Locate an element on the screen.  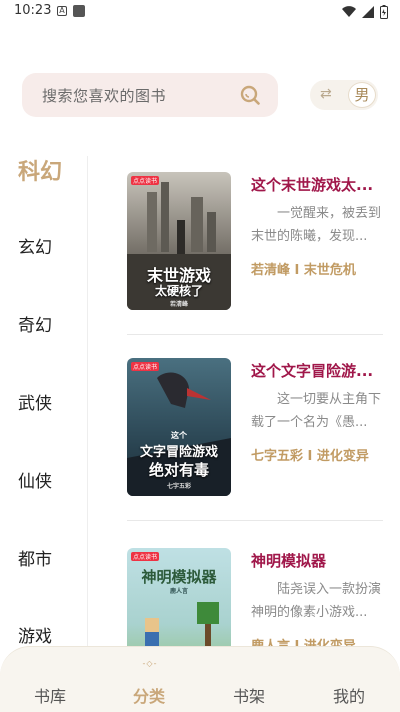
signal-icon is located at coordinates (368, 12).